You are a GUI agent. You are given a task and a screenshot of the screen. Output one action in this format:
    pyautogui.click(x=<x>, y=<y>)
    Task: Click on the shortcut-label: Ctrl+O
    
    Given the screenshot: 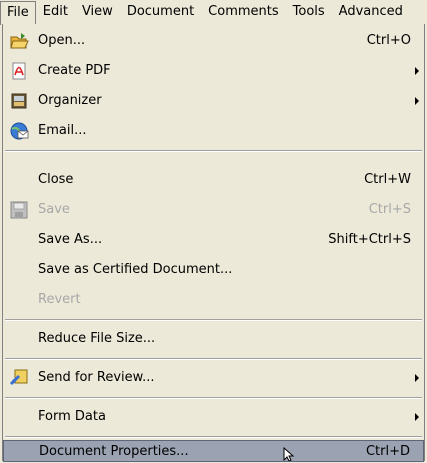 What is the action you would take?
    pyautogui.click(x=388, y=40)
    